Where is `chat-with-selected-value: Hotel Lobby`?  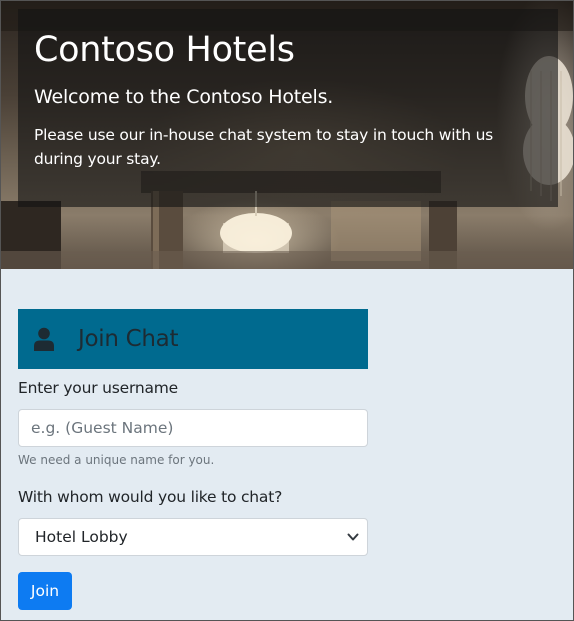
chat-with-selected-value: Hotel Lobby is located at coordinates (81, 537).